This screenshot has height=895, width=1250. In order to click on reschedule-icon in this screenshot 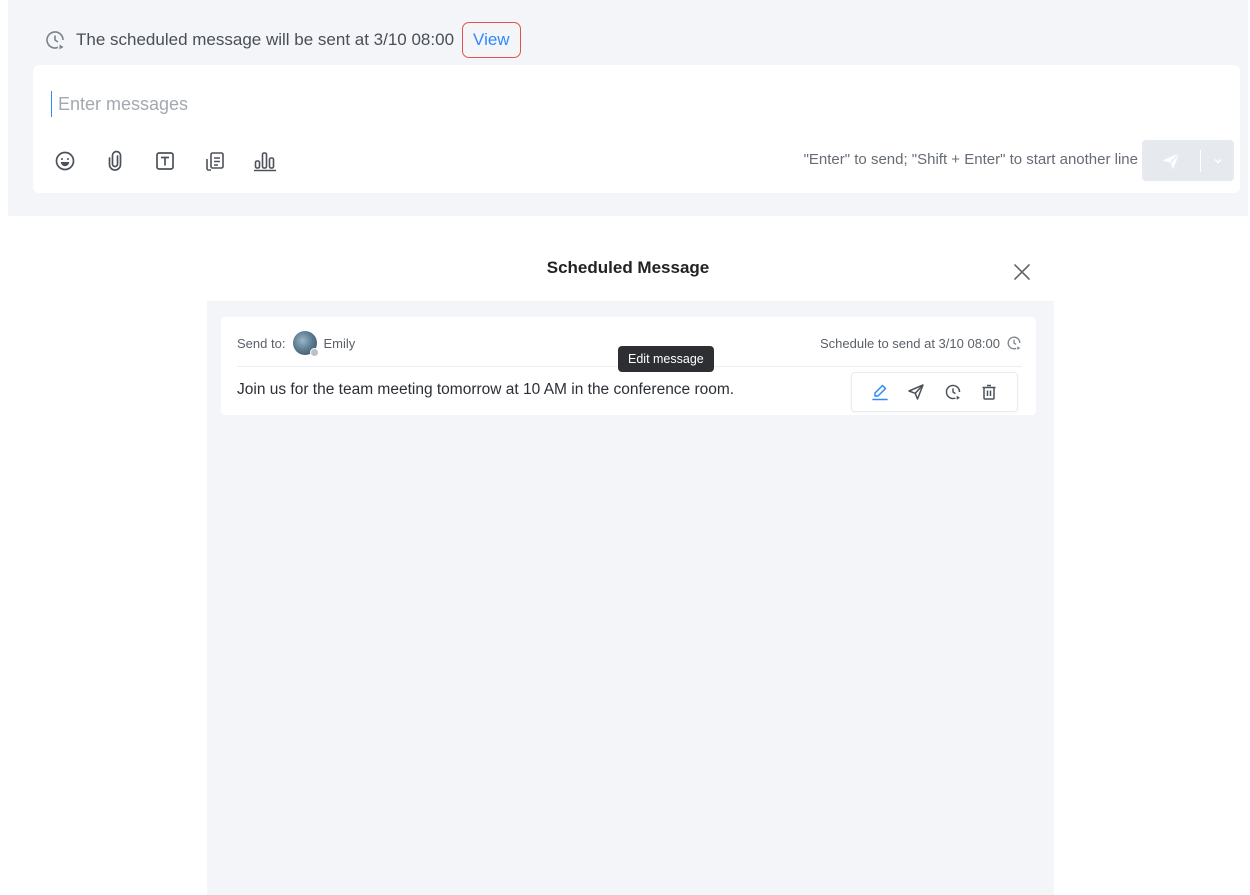, I will do `click(953, 392)`.